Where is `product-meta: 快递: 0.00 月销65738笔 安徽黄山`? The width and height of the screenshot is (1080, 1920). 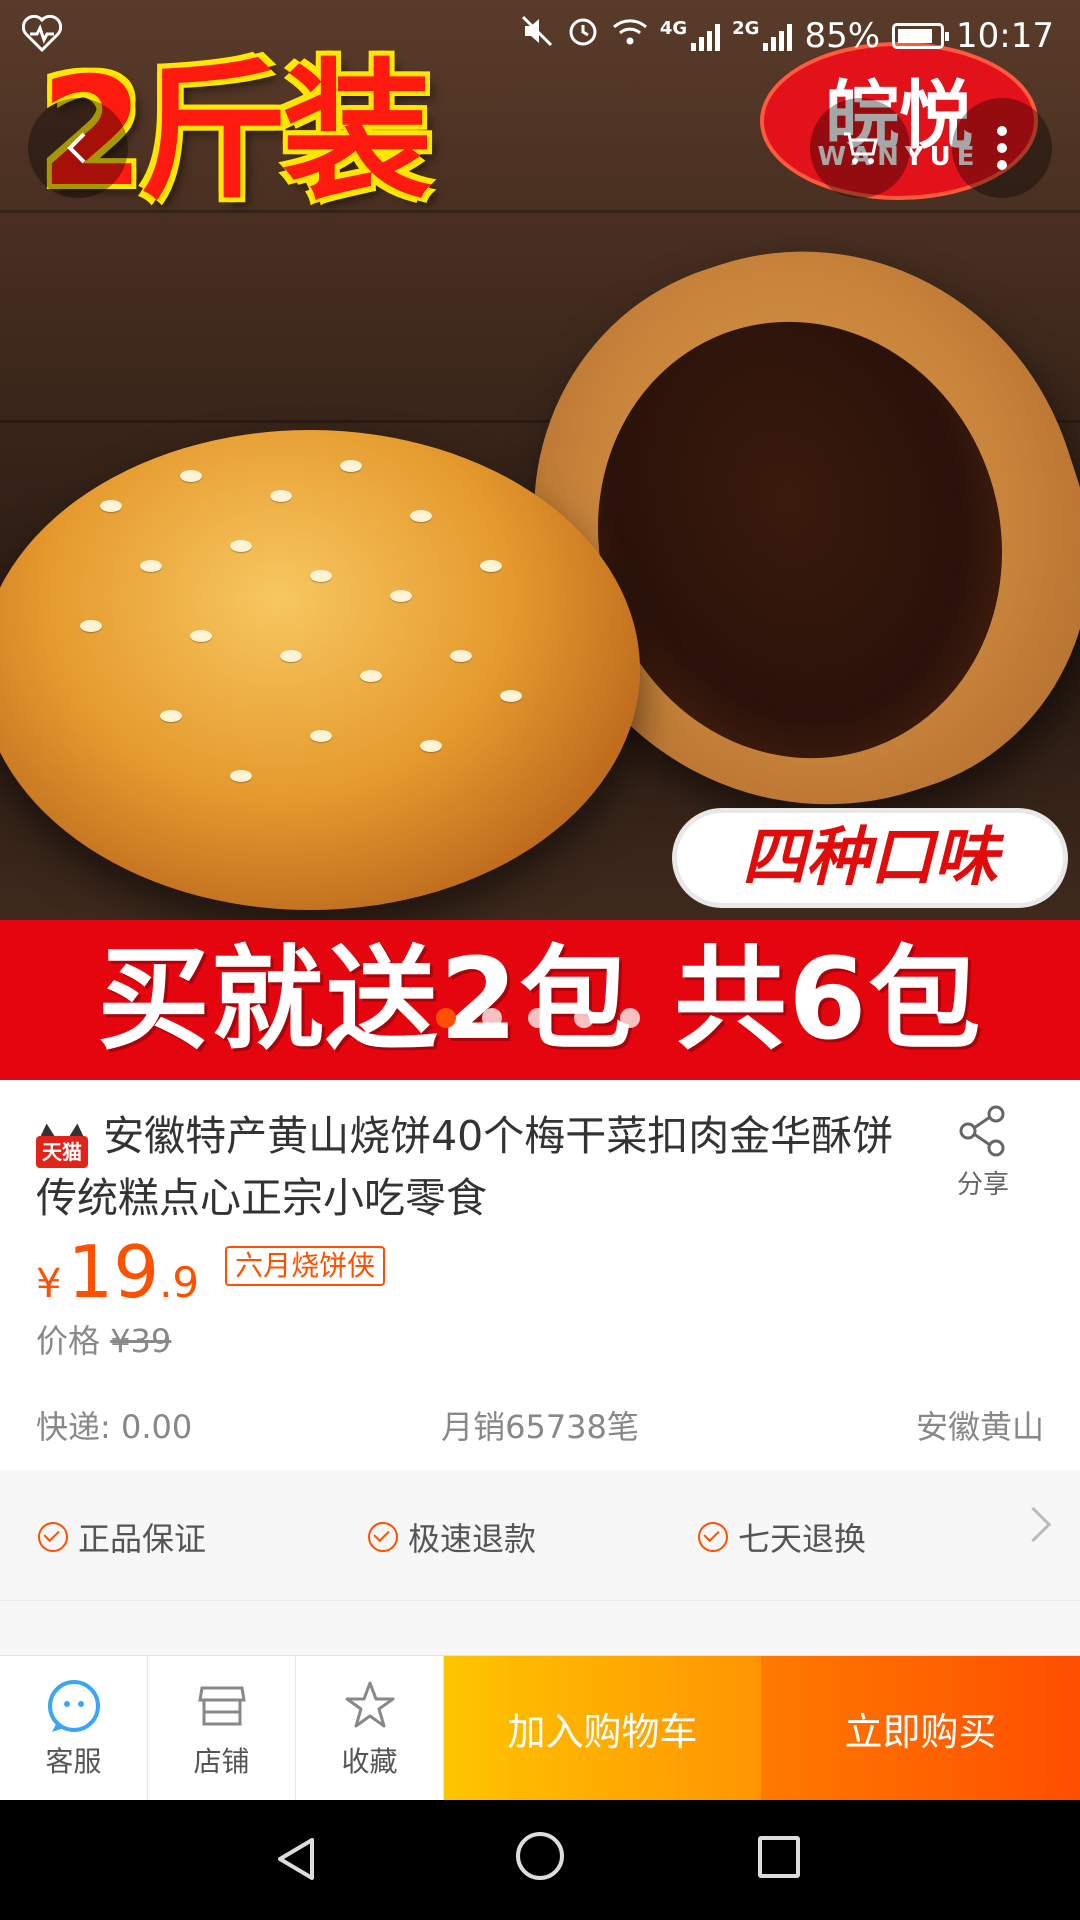 product-meta: 快递: 0.00 月销65738笔 安徽黄山 is located at coordinates (540, 1424).